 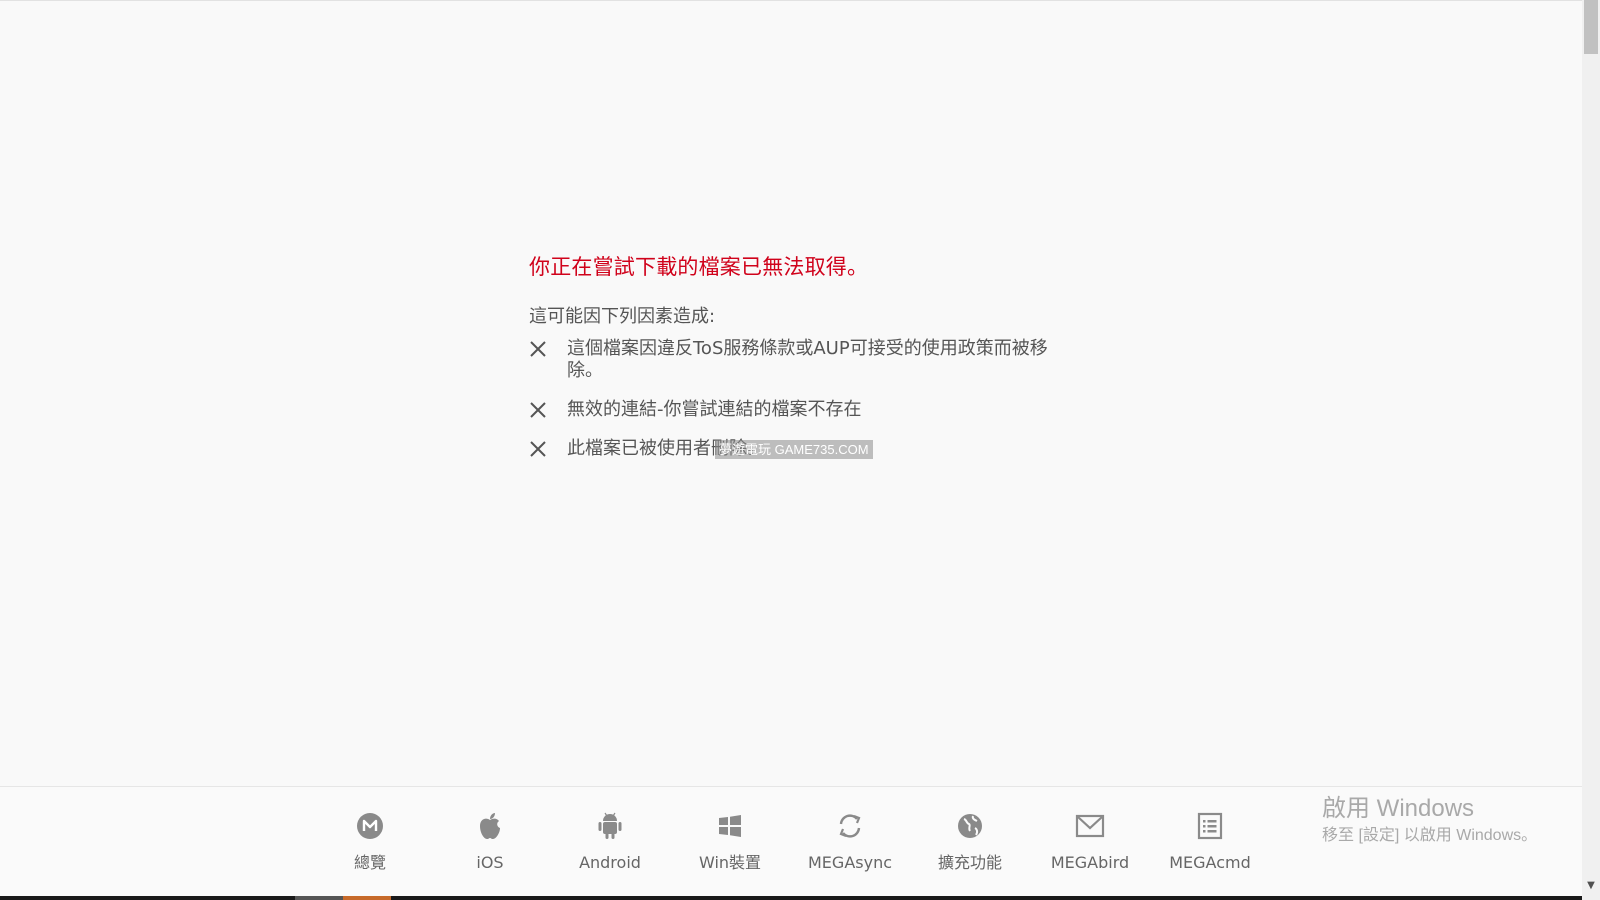 I want to click on activate-windows-watermark: 啟用 Windows 移至 [設定] 以啟用 Windows。, so click(x=1429, y=821).